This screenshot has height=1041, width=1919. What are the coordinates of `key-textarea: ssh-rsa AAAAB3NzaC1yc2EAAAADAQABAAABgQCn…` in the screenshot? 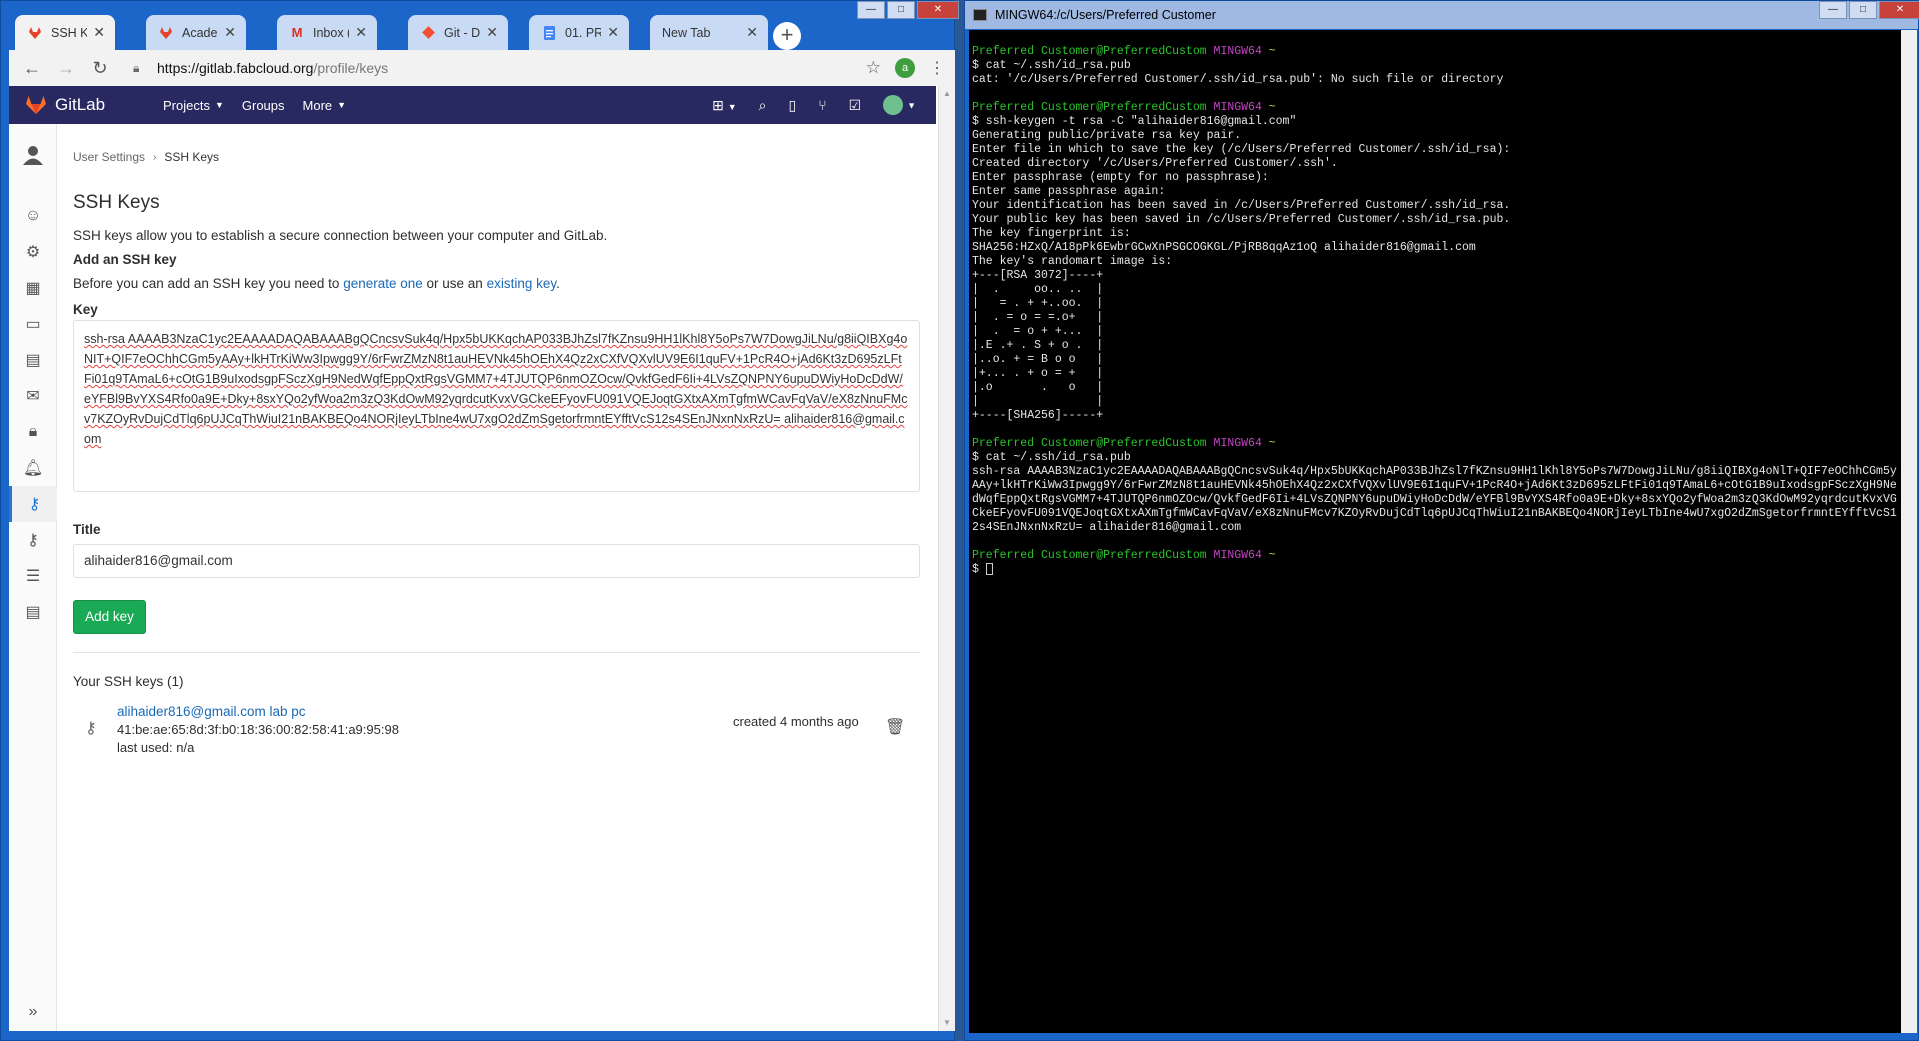 It's located at (496, 406).